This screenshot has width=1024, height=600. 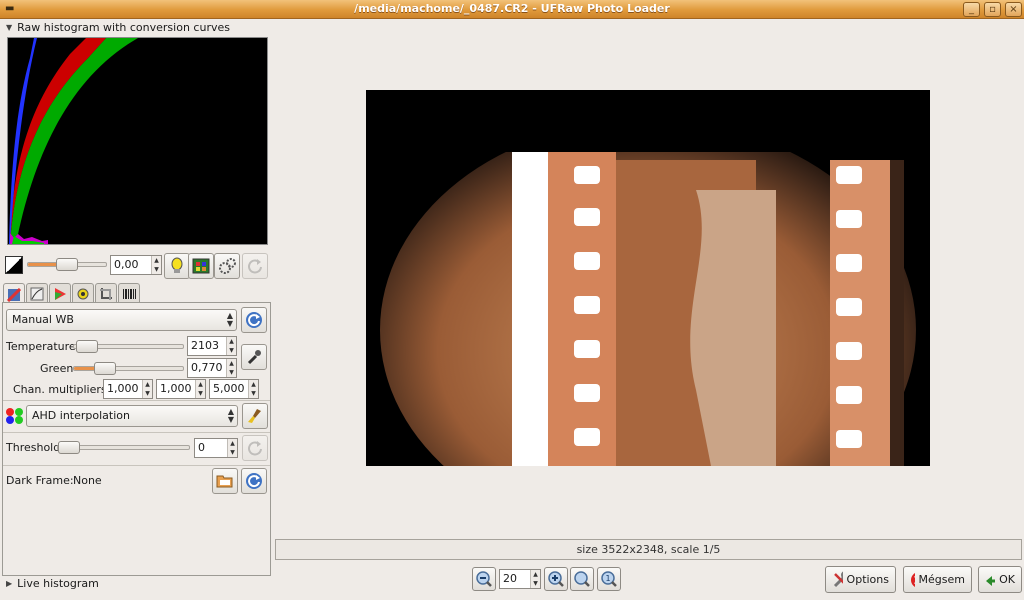 I want to click on multiplier-red-spinbox: 1,000 ▲ ▼, so click(x=128, y=389).